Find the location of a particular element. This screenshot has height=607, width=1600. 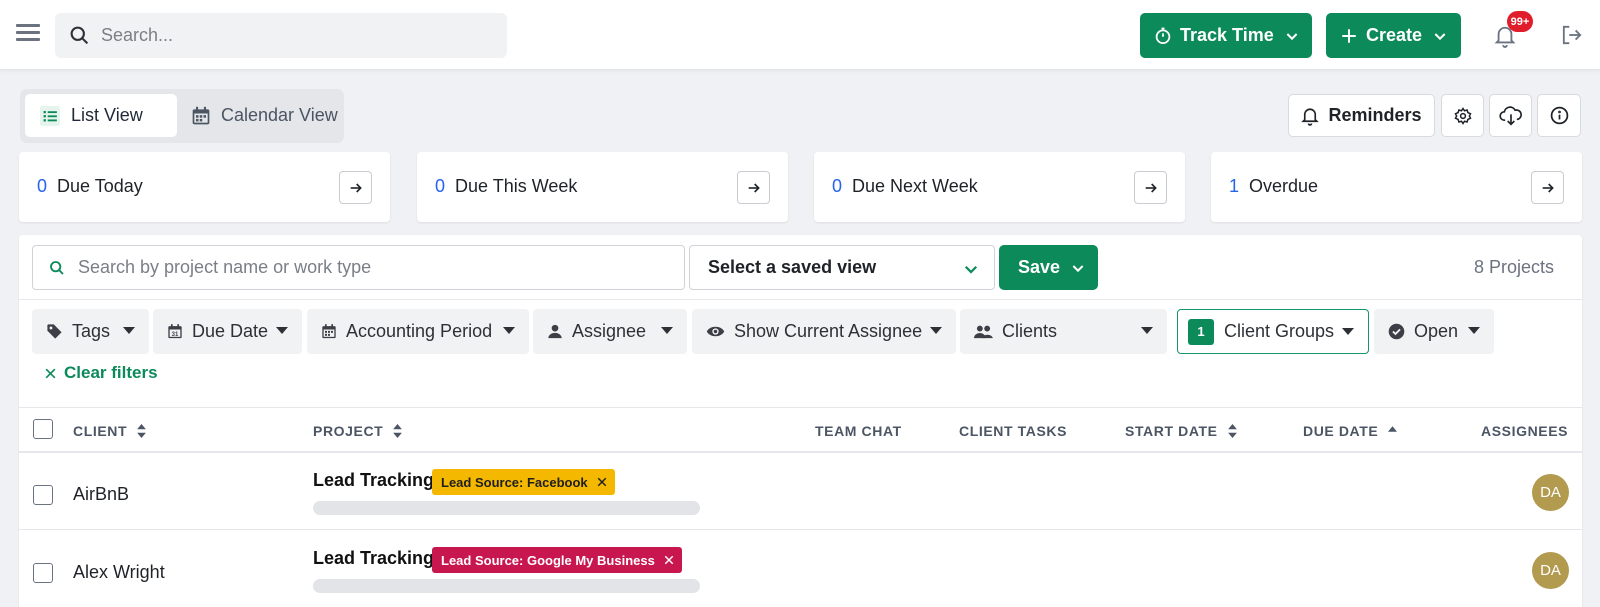

list-view-button: List View is located at coordinates (101, 115).